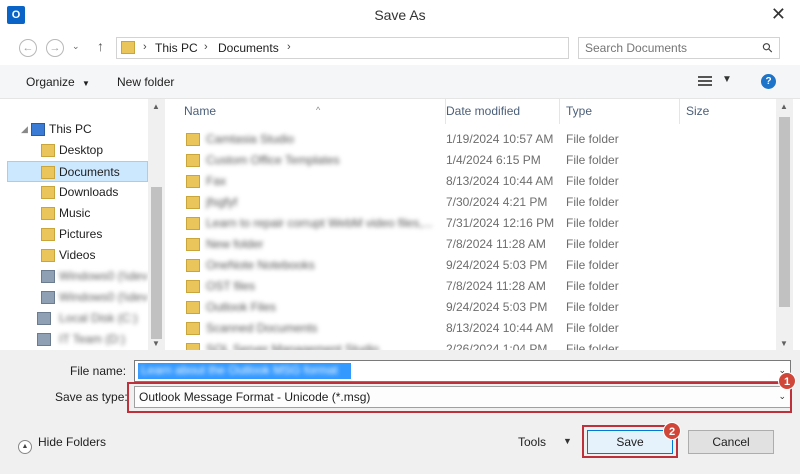  I want to click on navigation-scrollbar: ▲ ▼, so click(156, 224).